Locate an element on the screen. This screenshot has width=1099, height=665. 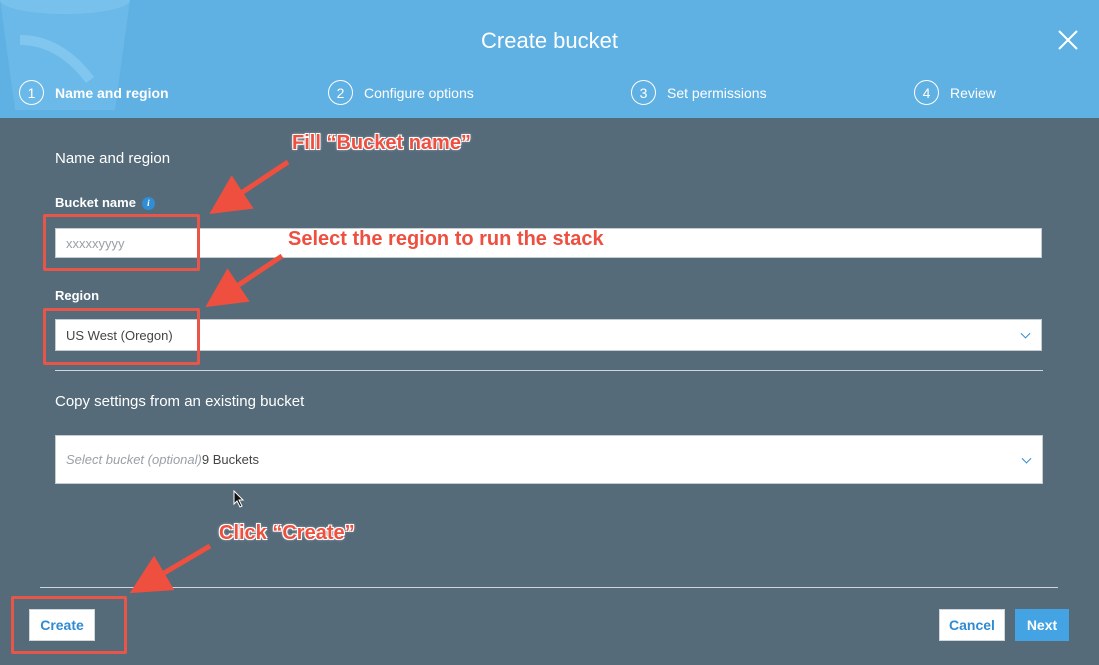
arrow-bucket-name is located at coordinates (249, 187).